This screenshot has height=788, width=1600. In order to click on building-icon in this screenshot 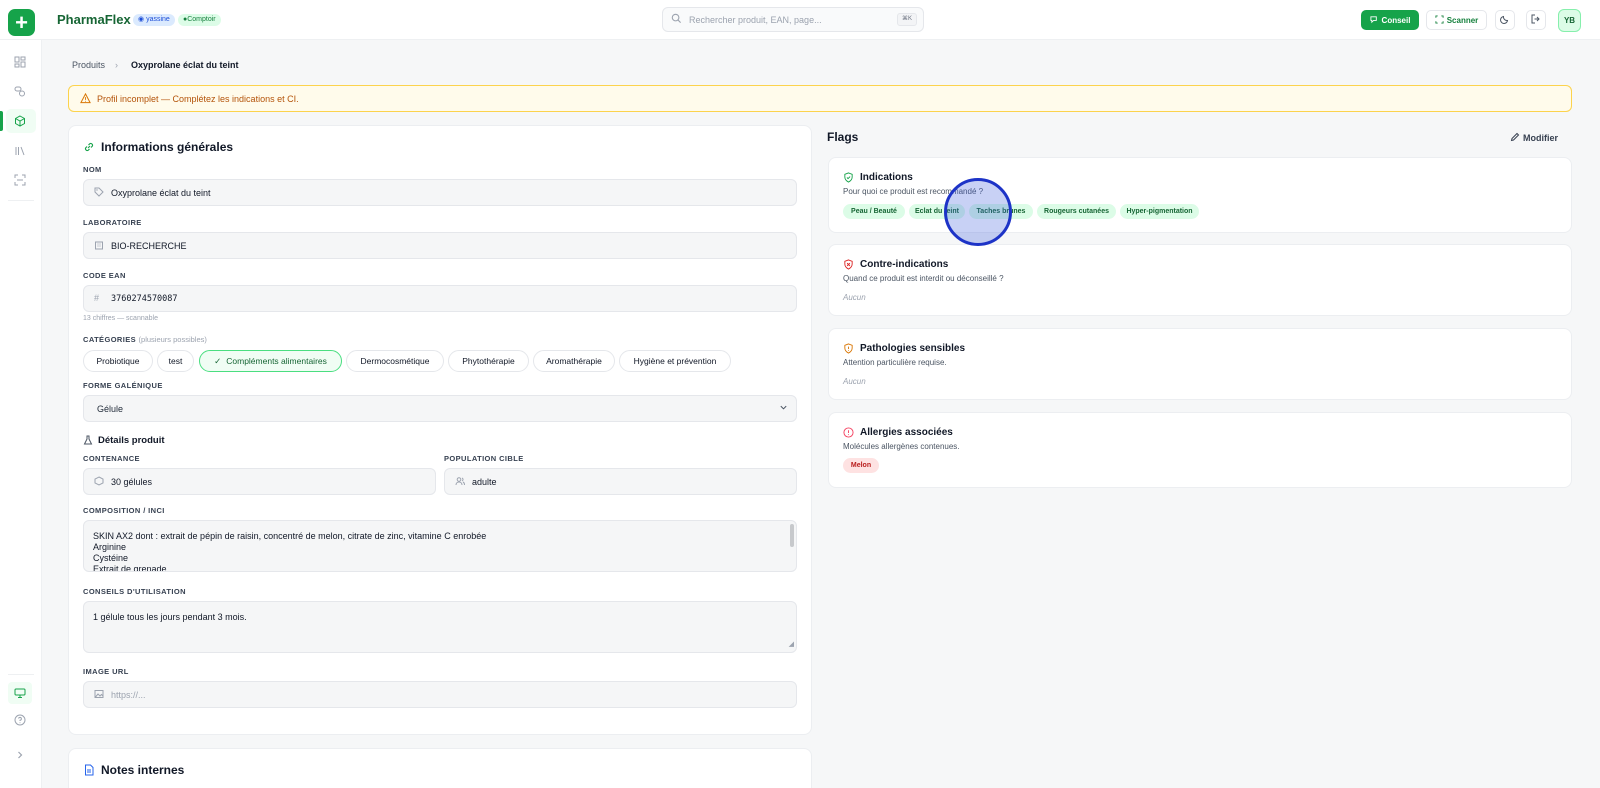, I will do `click(99, 246)`.